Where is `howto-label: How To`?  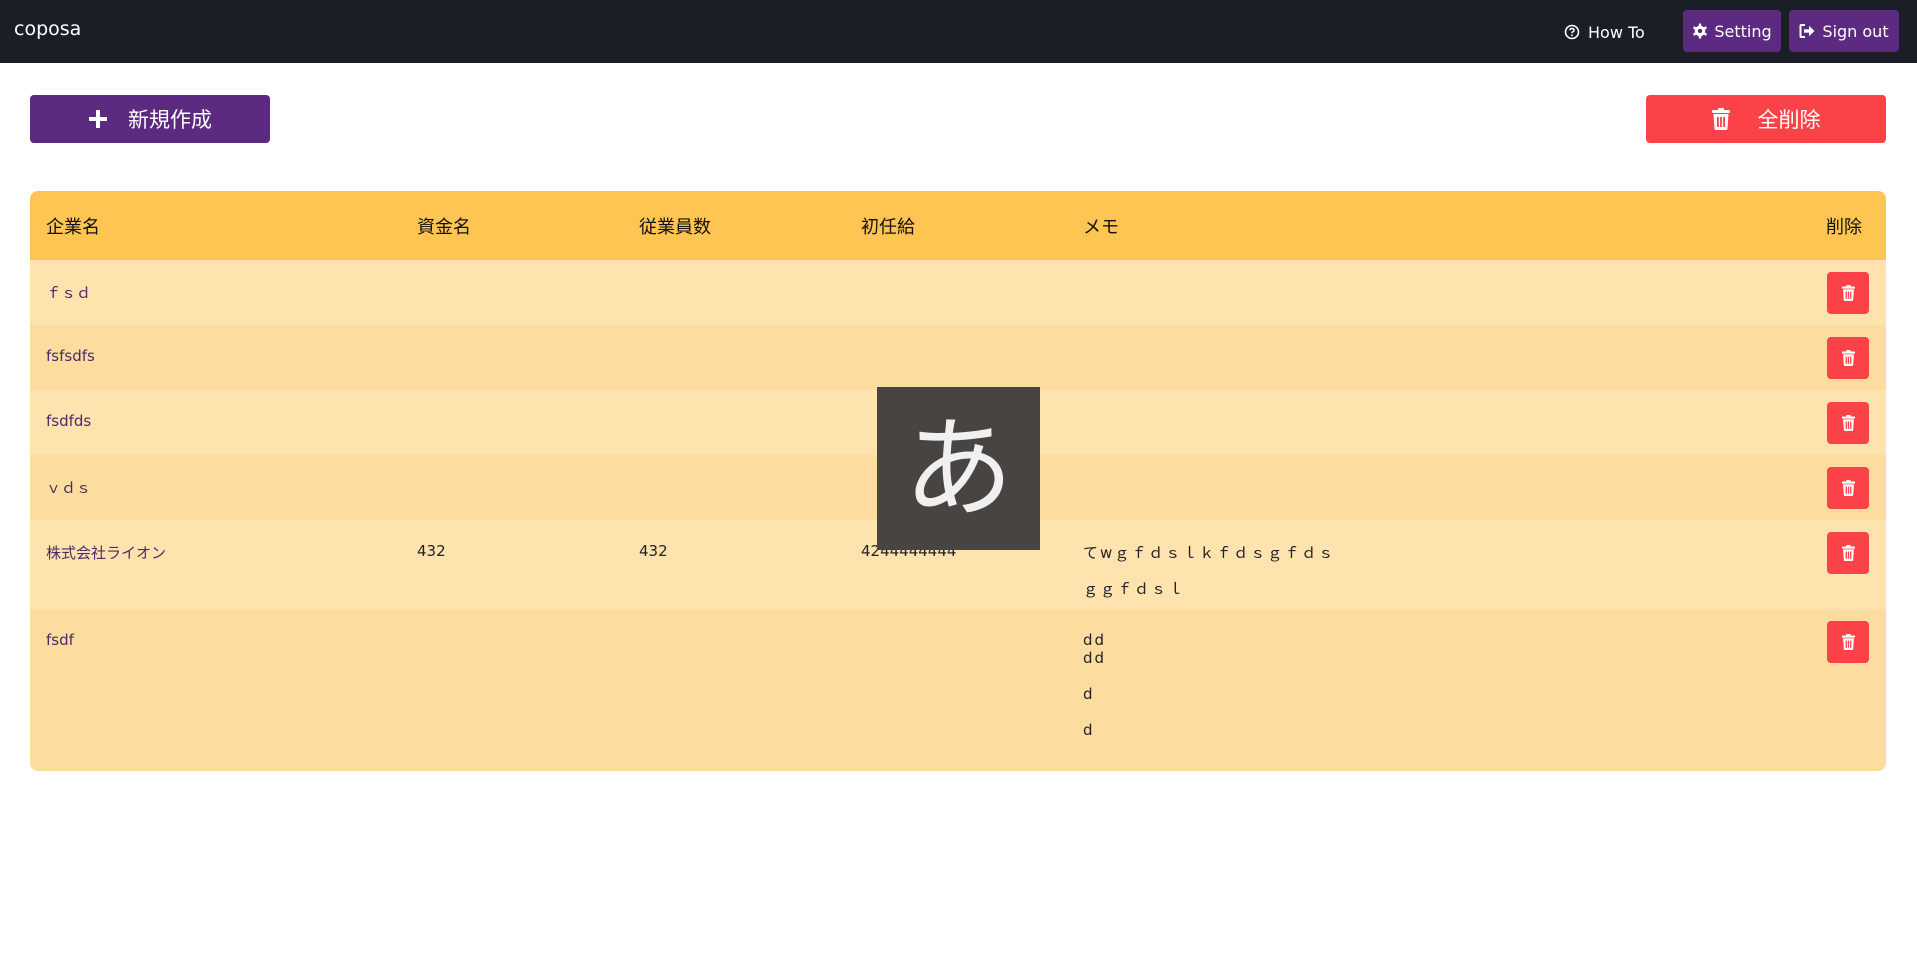 howto-label: How To is located at coordinates (1616, 32).